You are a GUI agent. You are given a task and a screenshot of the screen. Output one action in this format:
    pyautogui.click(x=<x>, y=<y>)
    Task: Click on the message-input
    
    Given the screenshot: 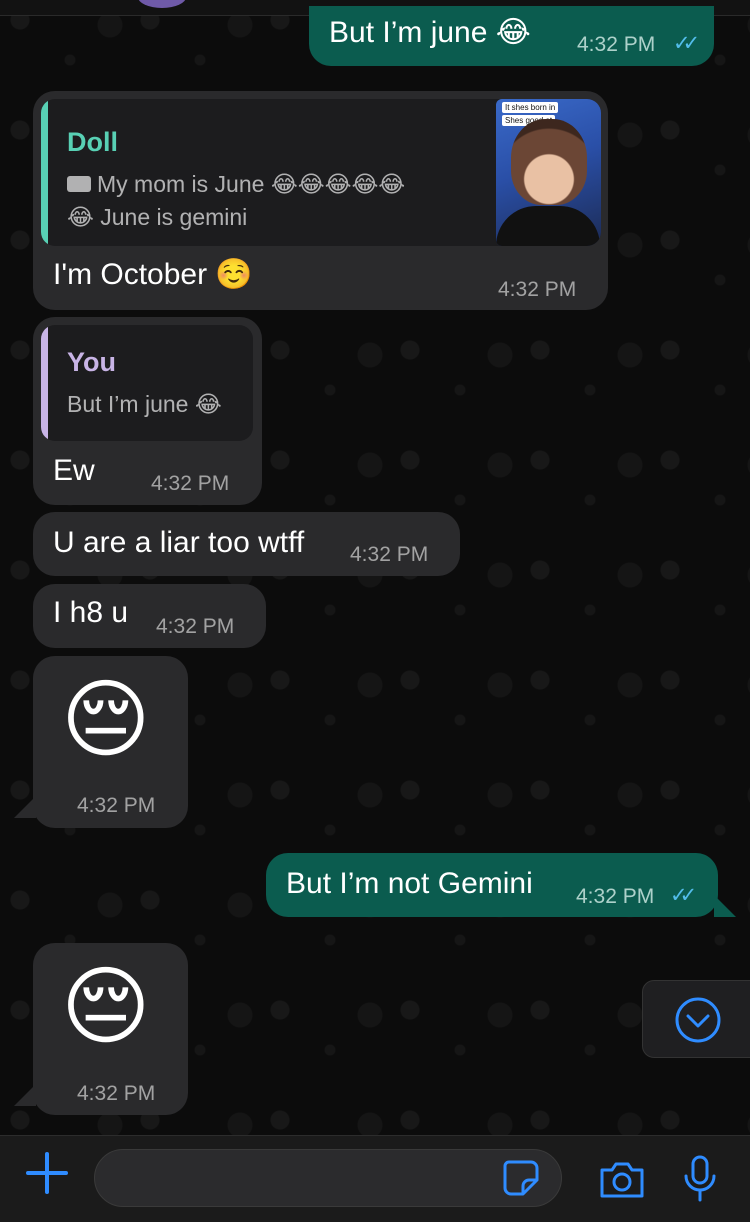 What is the action you would take?
    pyautogui.click(x=305, y=1179)
    